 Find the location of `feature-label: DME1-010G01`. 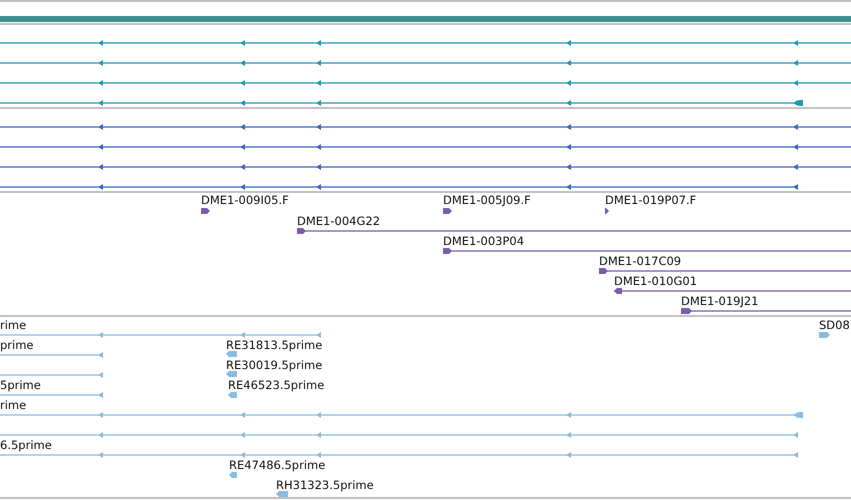

feature-label: DME1-010G01 is located at coordinates (656, 281).